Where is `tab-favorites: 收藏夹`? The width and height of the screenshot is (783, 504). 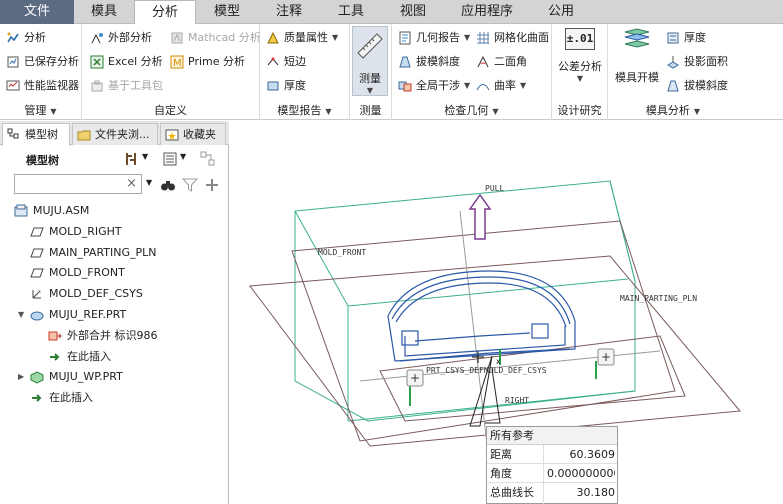
tab-favorites: 收藏夹 is located at coordinates (193, 134).